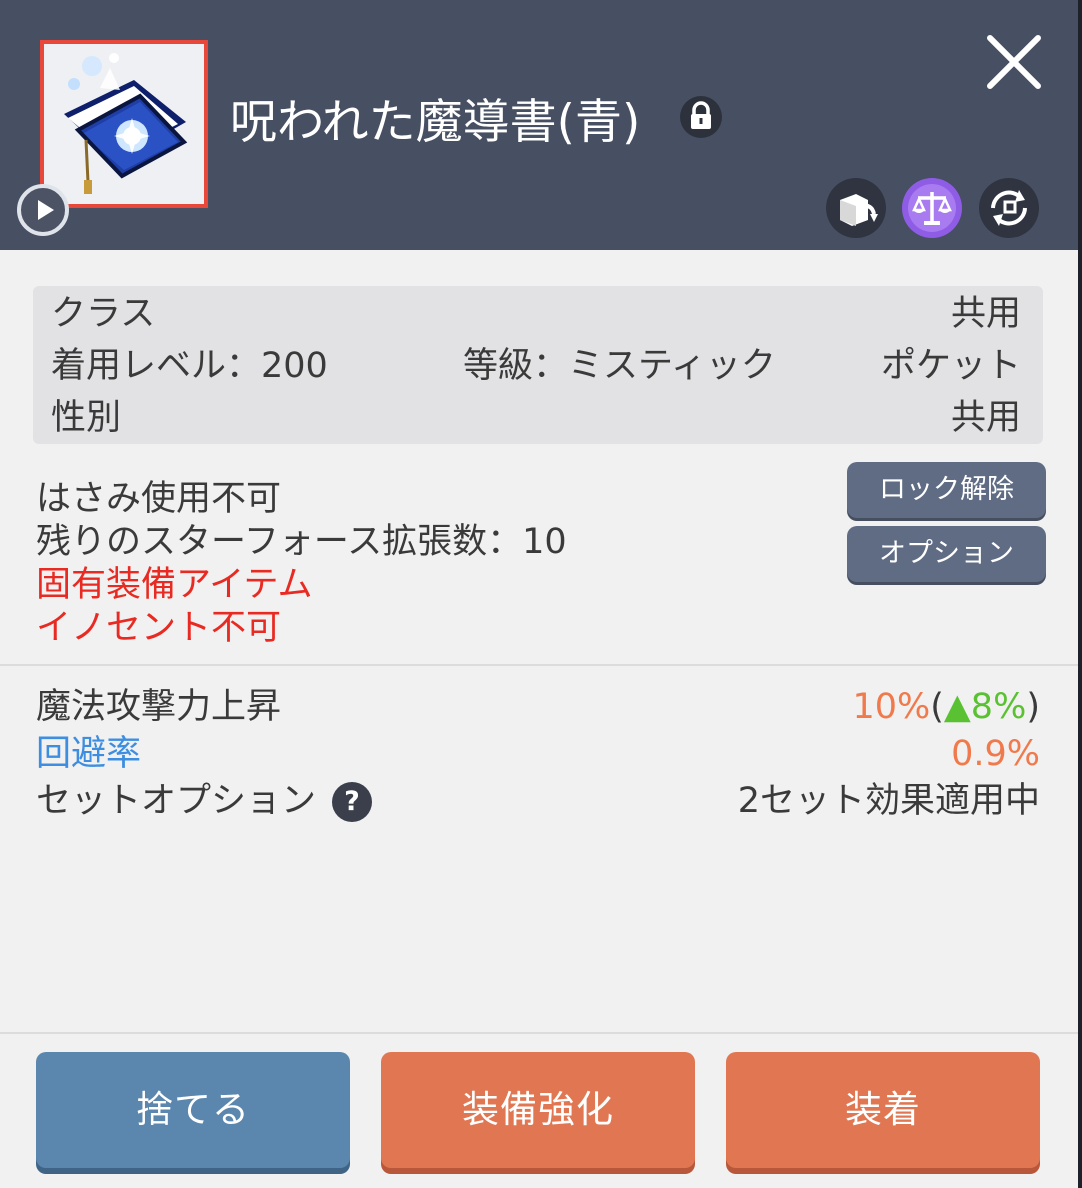  What do you see at coordinates (985, 707) in the screenshot?
I see `magic-attack-delta: ▲8%` at bounding box center [985, 707].